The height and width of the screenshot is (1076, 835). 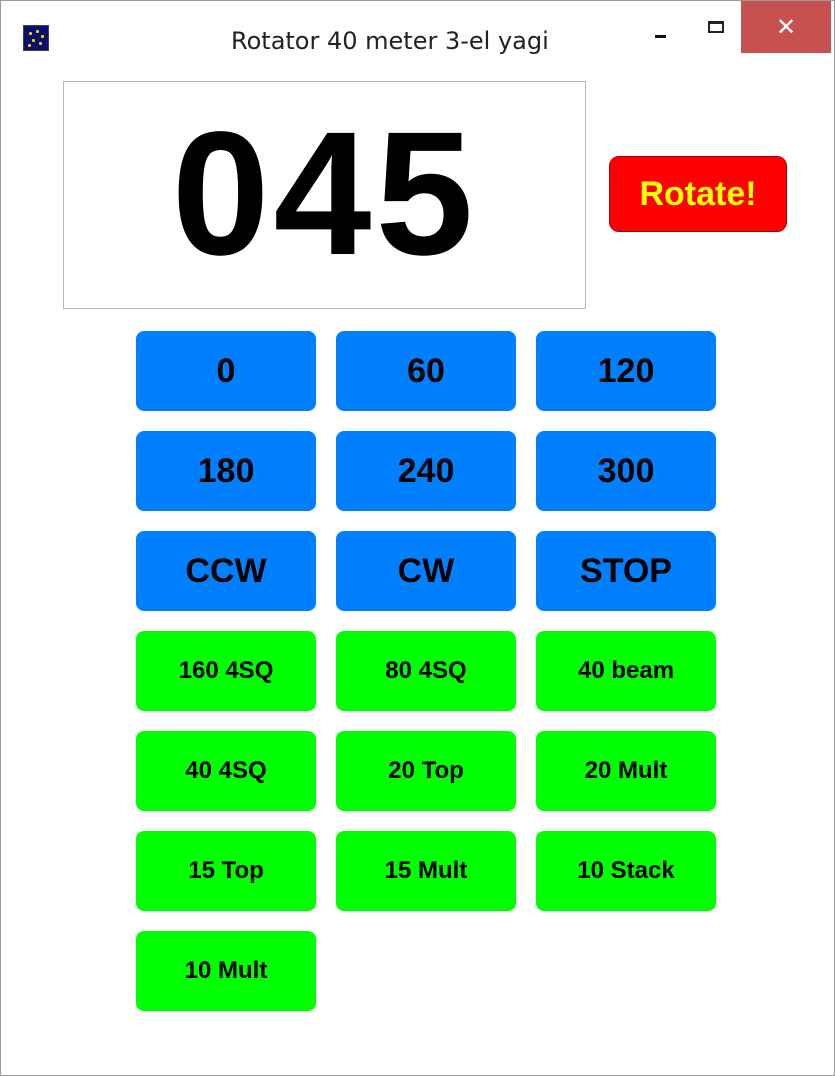 What do you see at coordinates (661, 26) in the screenshot?
I see `minimize-button` at bounding box center [661, 26].